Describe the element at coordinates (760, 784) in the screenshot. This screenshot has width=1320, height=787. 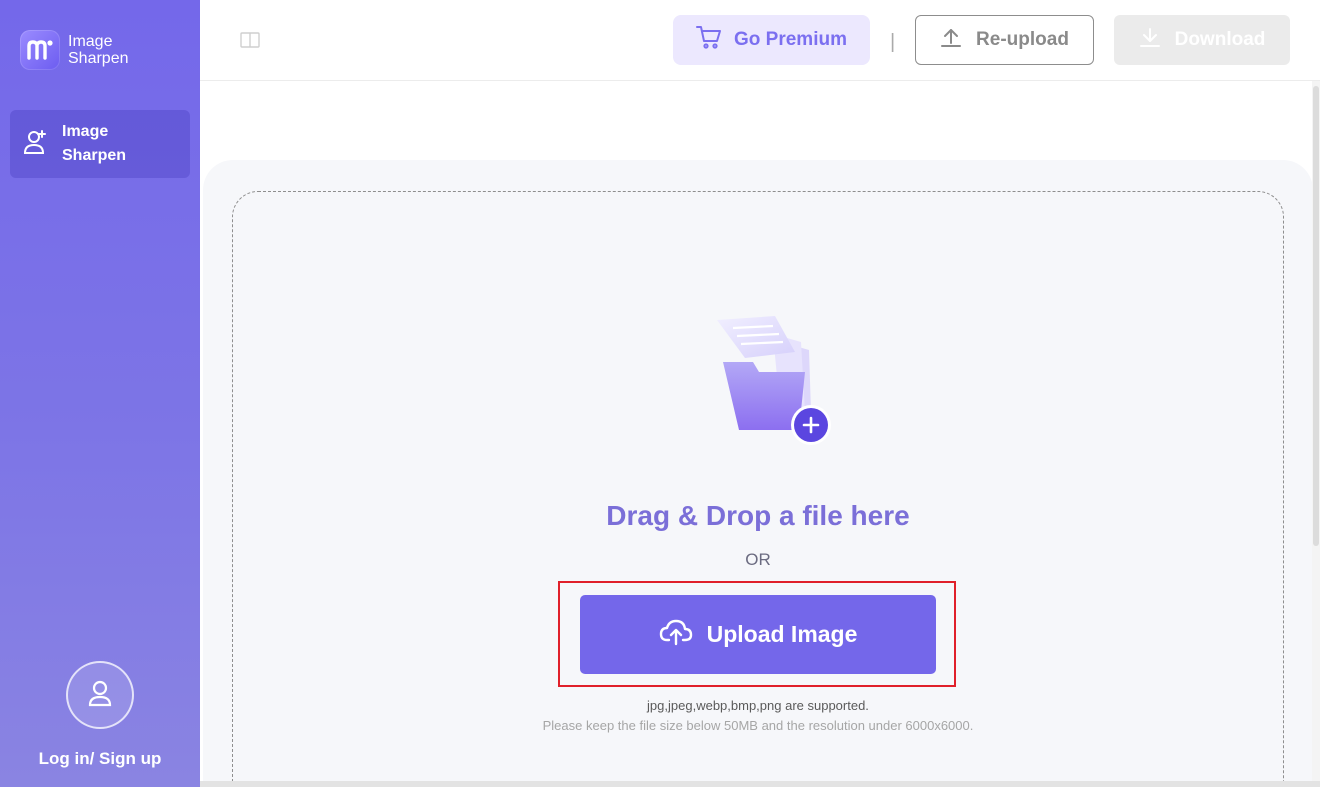
I see `horizontal-scrollbar` at that location.